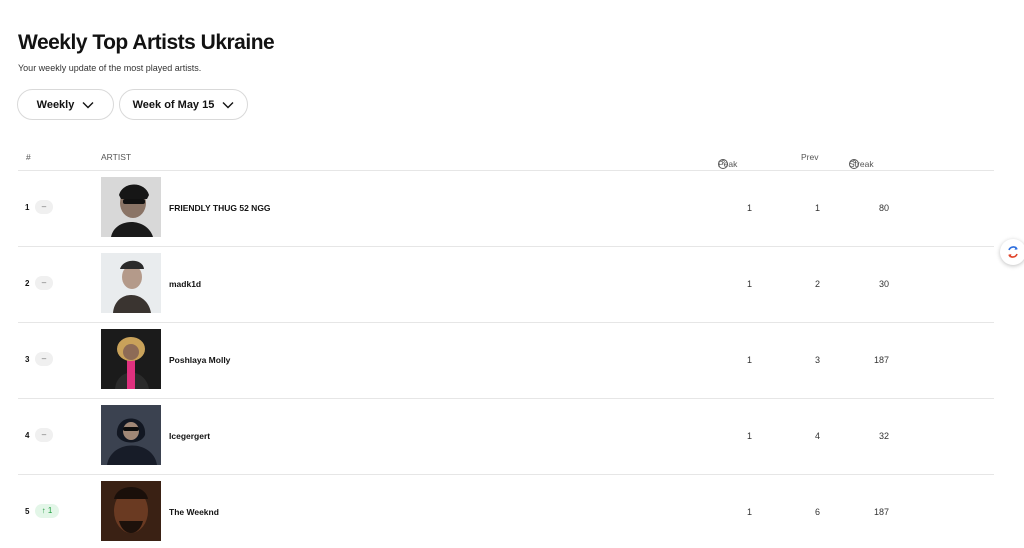 This screenshot has width=1024, height=548. I want to click on header-prev: Prev, so click(810, 157).